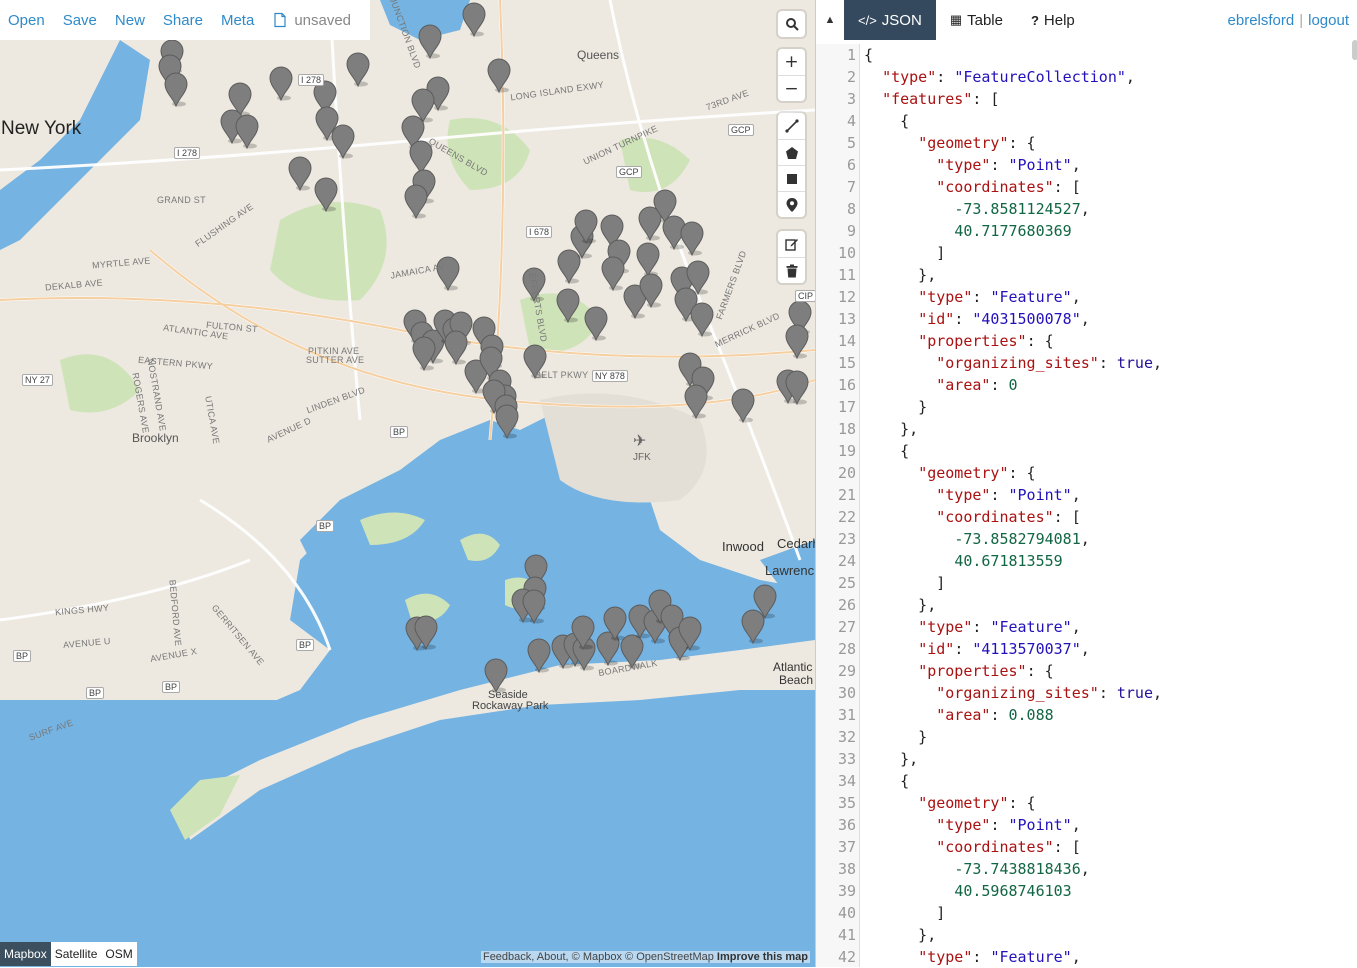  I want to click on code-line: 33 },, so click(1086, 759).